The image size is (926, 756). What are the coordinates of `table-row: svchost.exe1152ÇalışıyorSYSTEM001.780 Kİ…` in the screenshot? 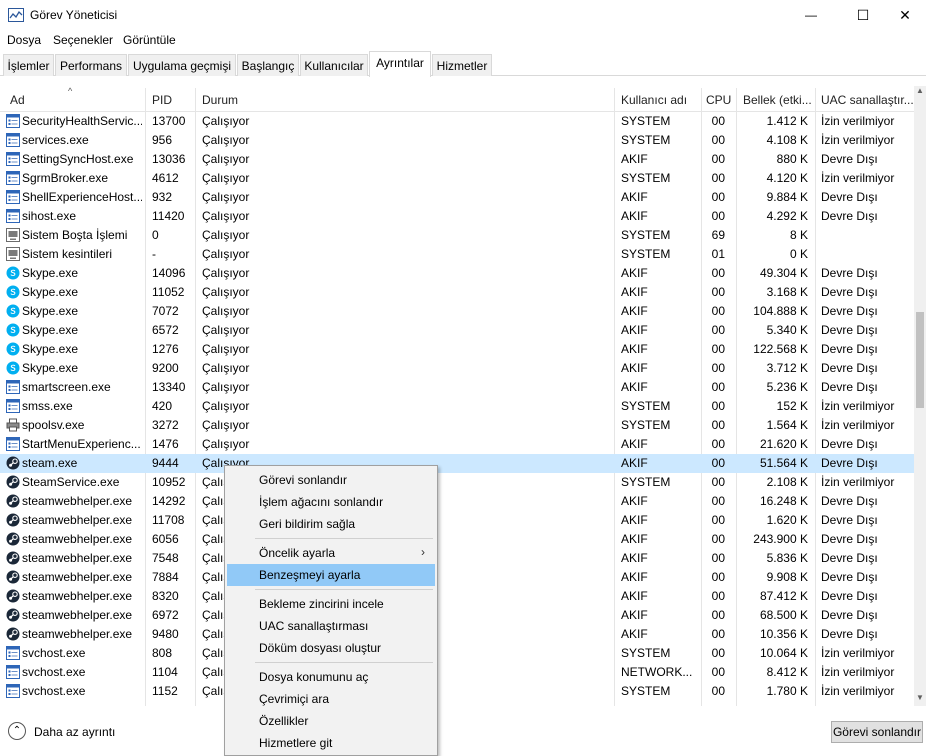 It's located at (457, 691).